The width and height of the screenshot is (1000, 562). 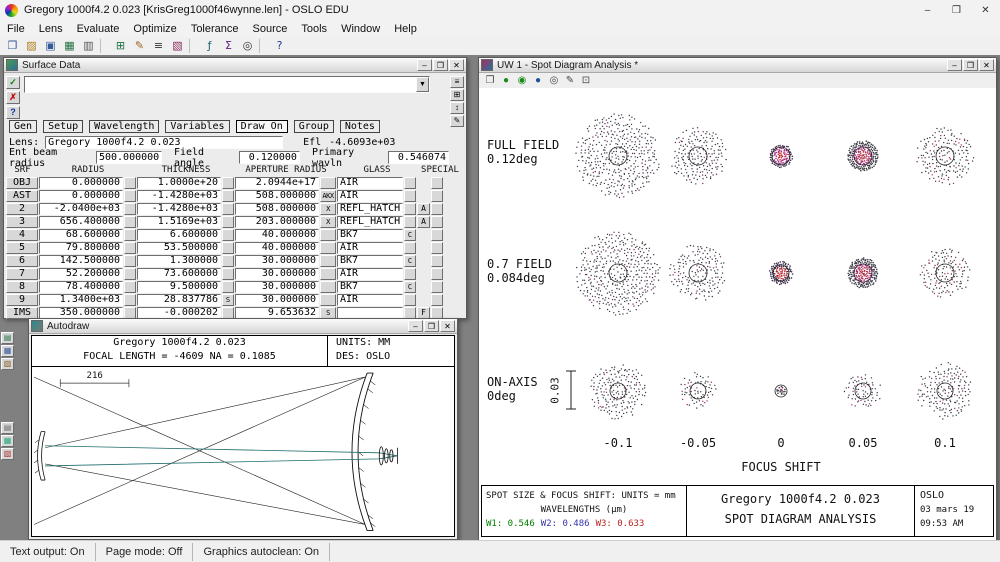 What do you see at coordinates (13, 112) in the screenshot?
I see `help-icon: ?` at bounding box center [13, 112].